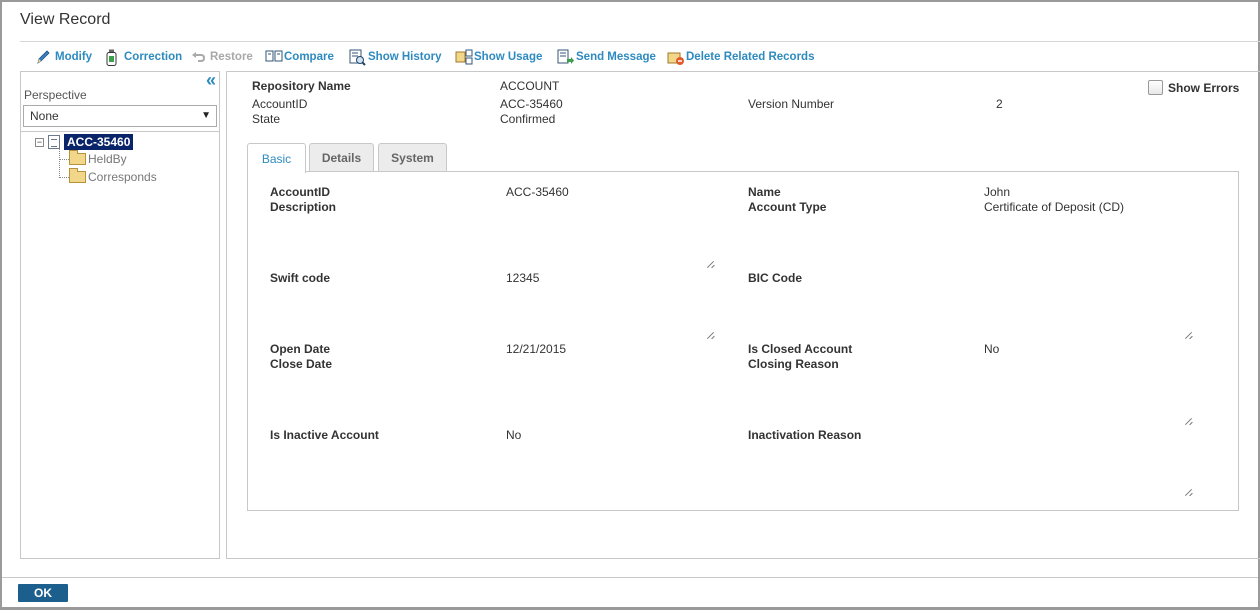 The width and height of the screenshot is (1260, 610). What do you see at coordinates (309, 57) in the screenshot?
I see `compare-label: Compare` at bounding box center [309, 57].